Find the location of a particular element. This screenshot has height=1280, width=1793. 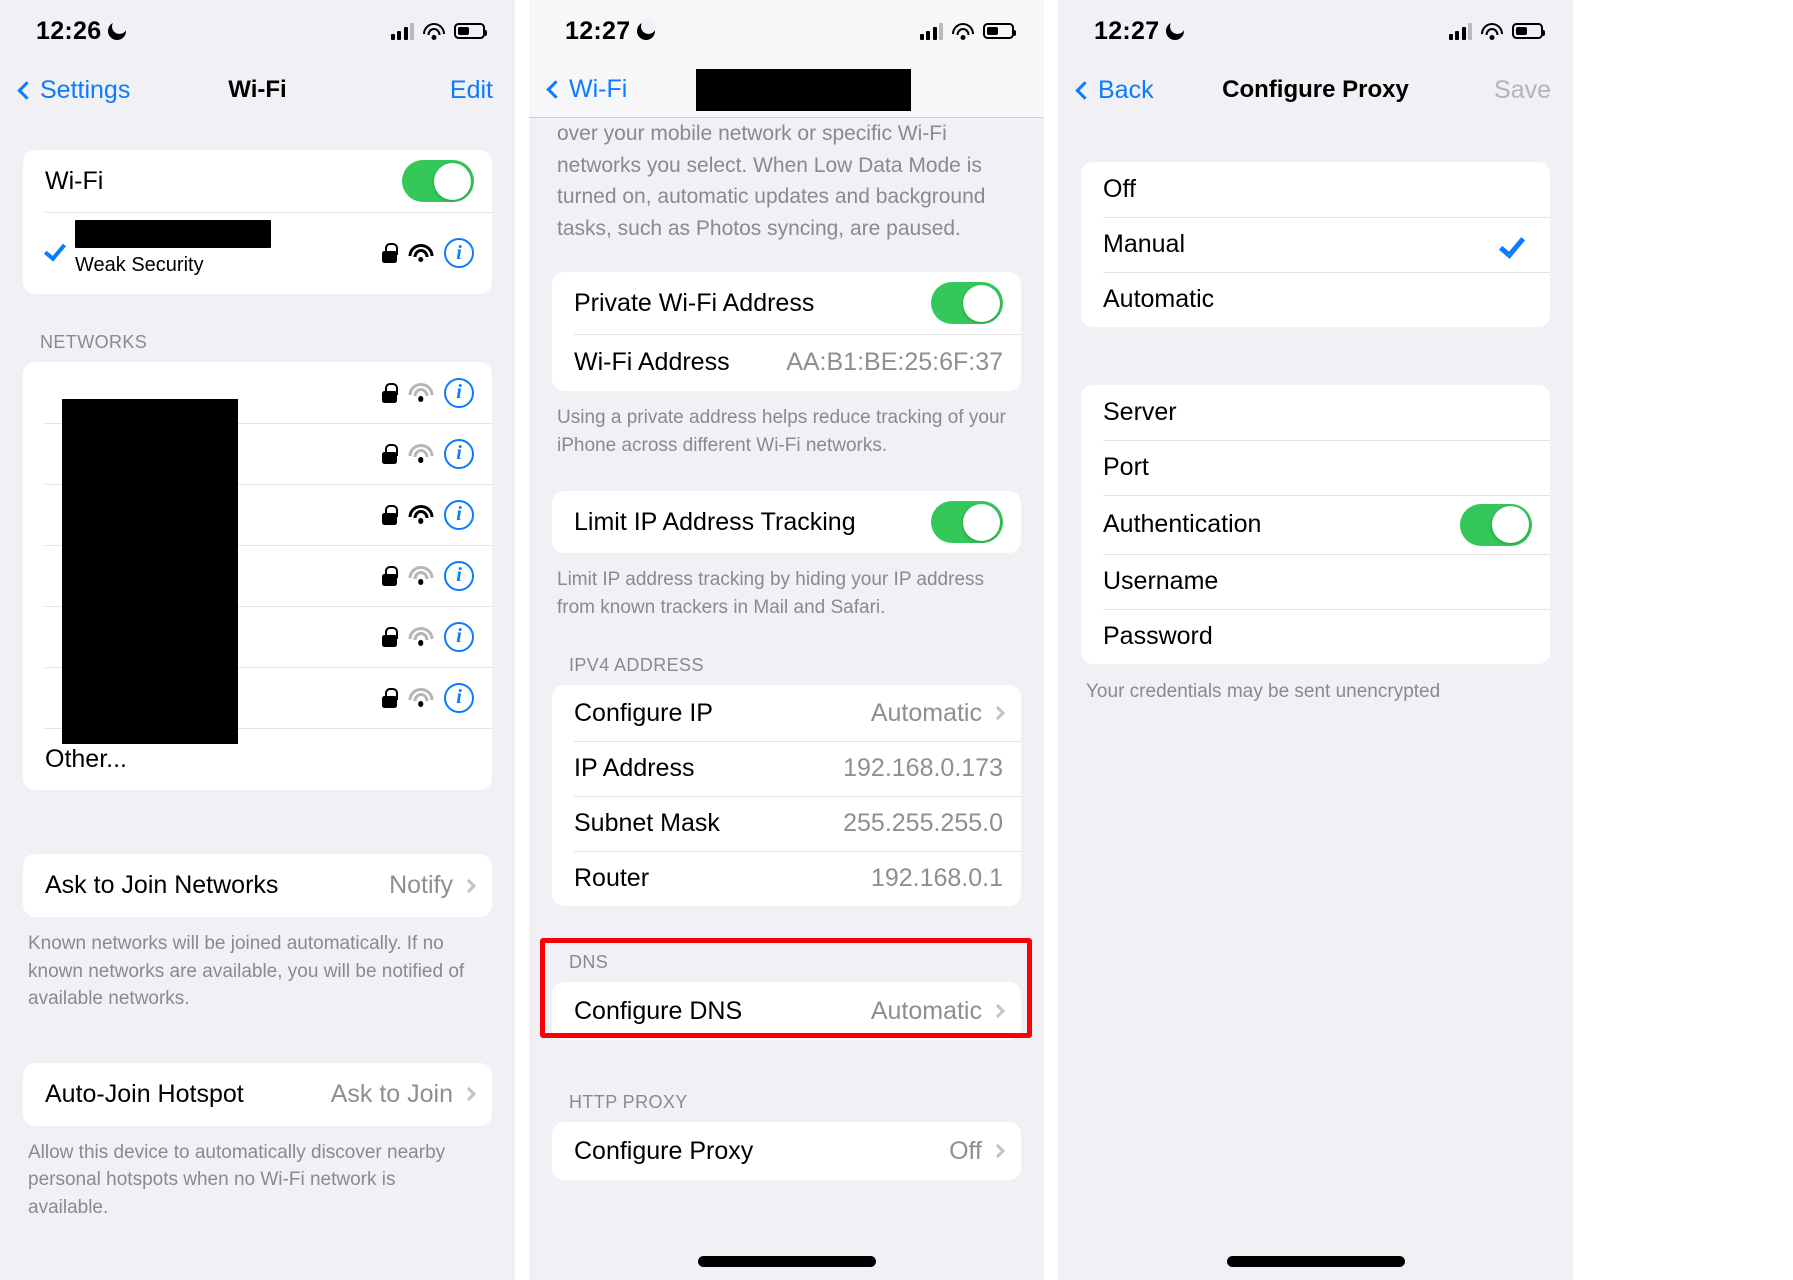

status-bar-left: 12:27 is located at coordinates (611, 31).